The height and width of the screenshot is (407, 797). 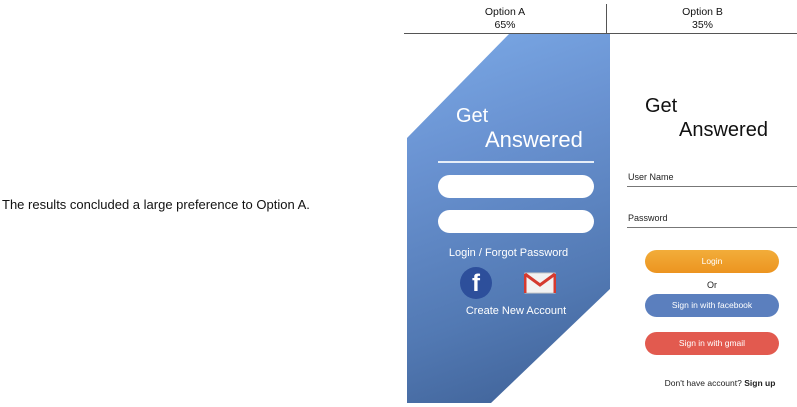 I want to click on or-separator: Or, so click(x=712, y=285).